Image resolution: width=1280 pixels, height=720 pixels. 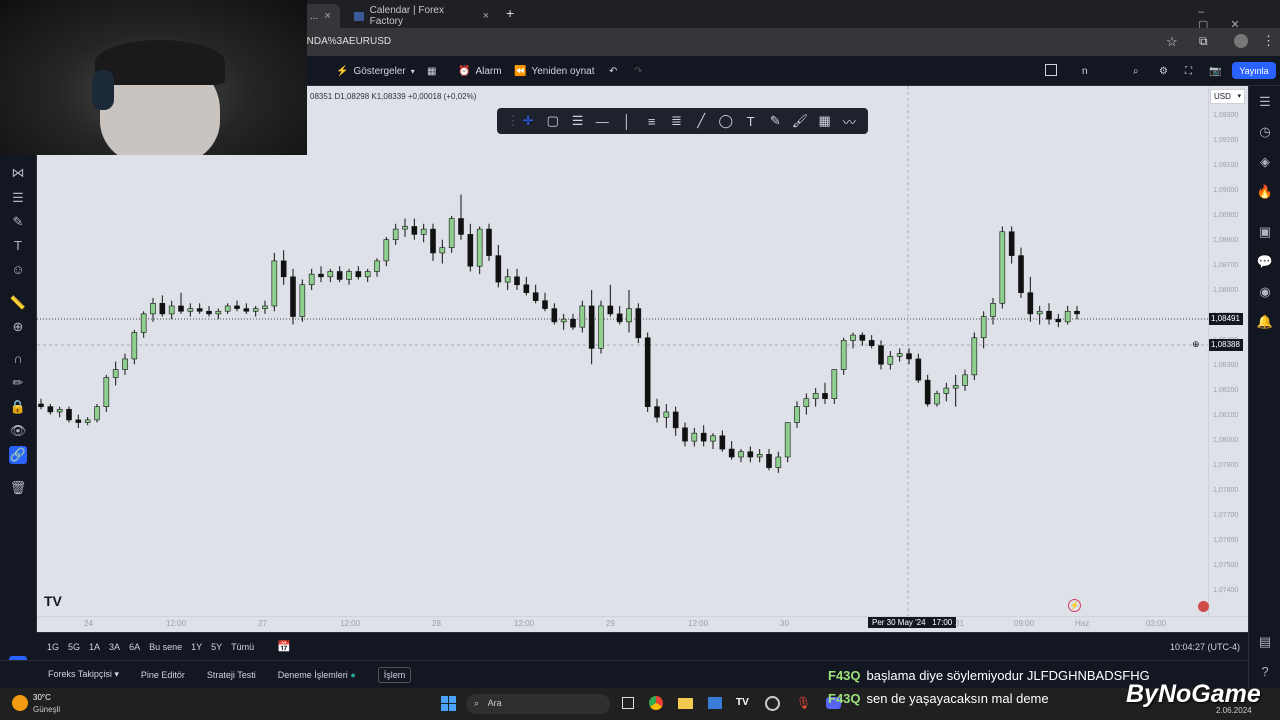 I want to click on taskbar-search-box: ⌕ Ara, so click(x=538, y=704).